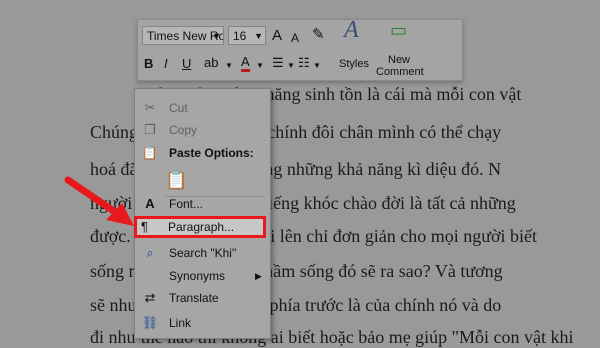  Describe the element at coordinates (144, 226) in the screenshot. I see `paragraph-icon: ¶` at that location.